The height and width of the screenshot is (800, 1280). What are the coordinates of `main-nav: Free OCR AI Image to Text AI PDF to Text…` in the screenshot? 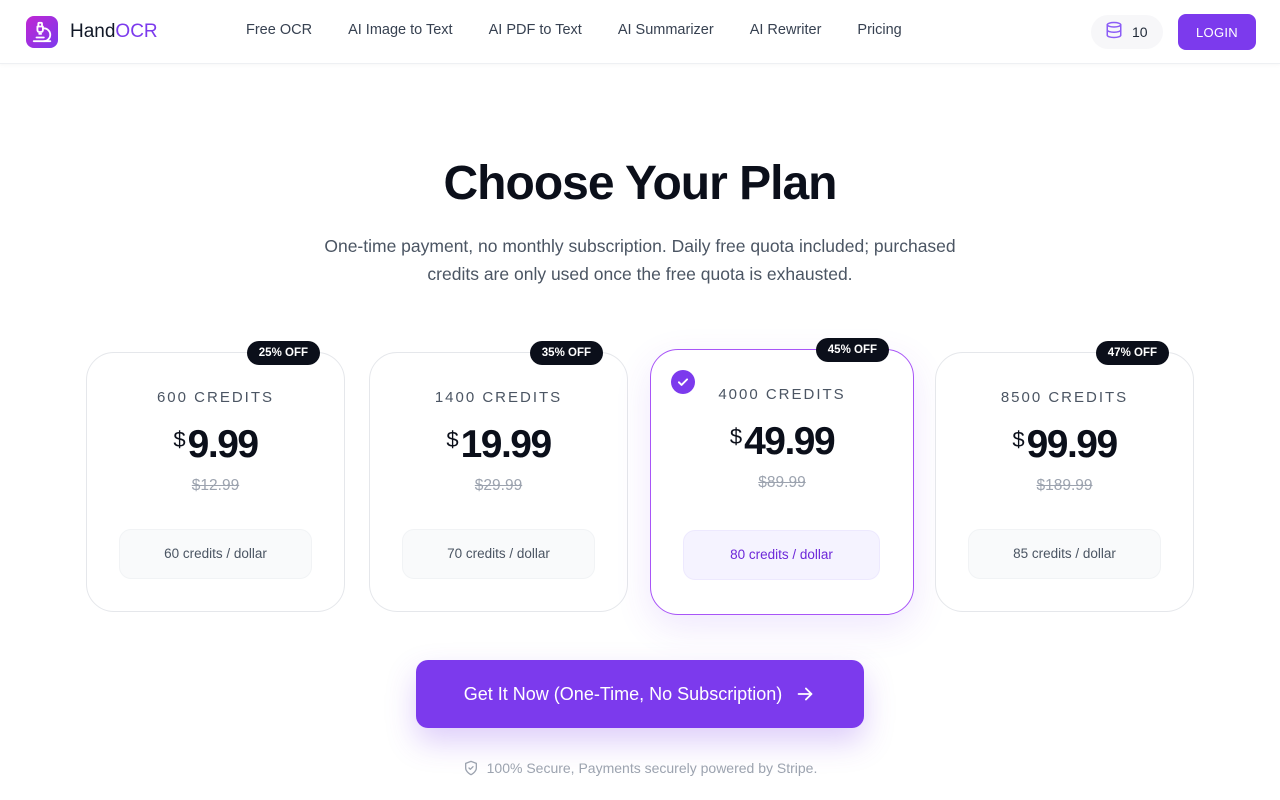 It's located at (592, 30).